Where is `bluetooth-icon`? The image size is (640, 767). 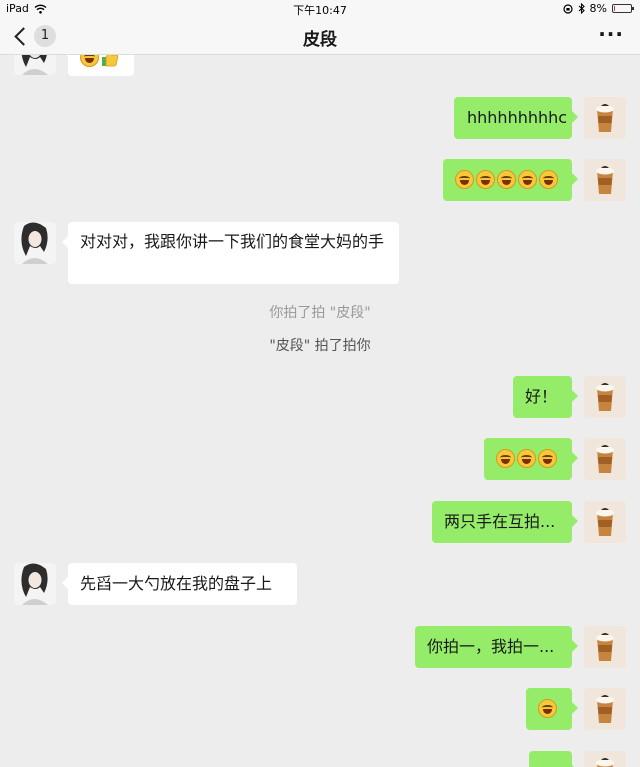 bluetooth-icon is located at coordinates (581, 8).